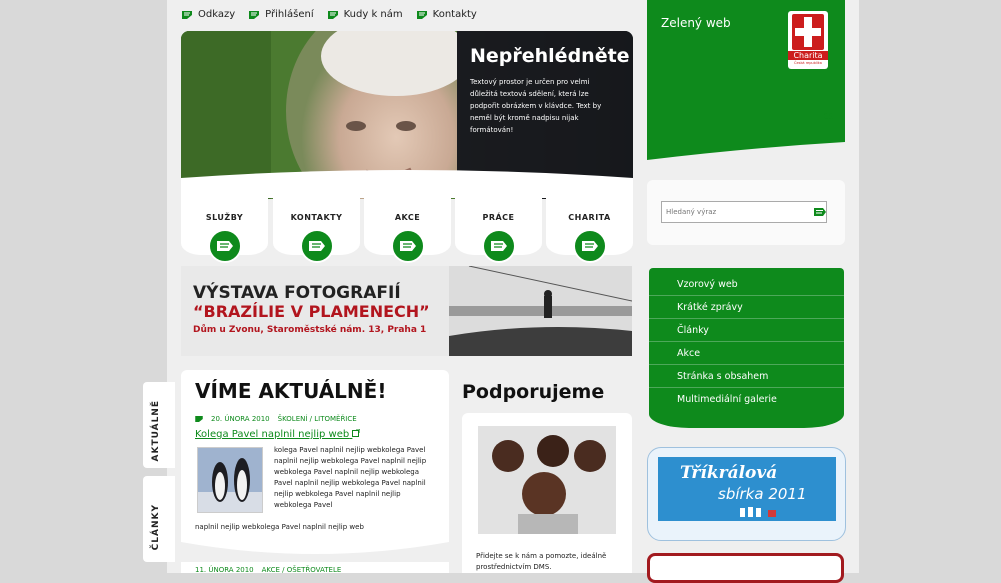  What do you see at coordinates (156, 431) in the screenshot?
I see `sidetab-label: AKTUÁLNĚ` at bounding box center [156, 431].